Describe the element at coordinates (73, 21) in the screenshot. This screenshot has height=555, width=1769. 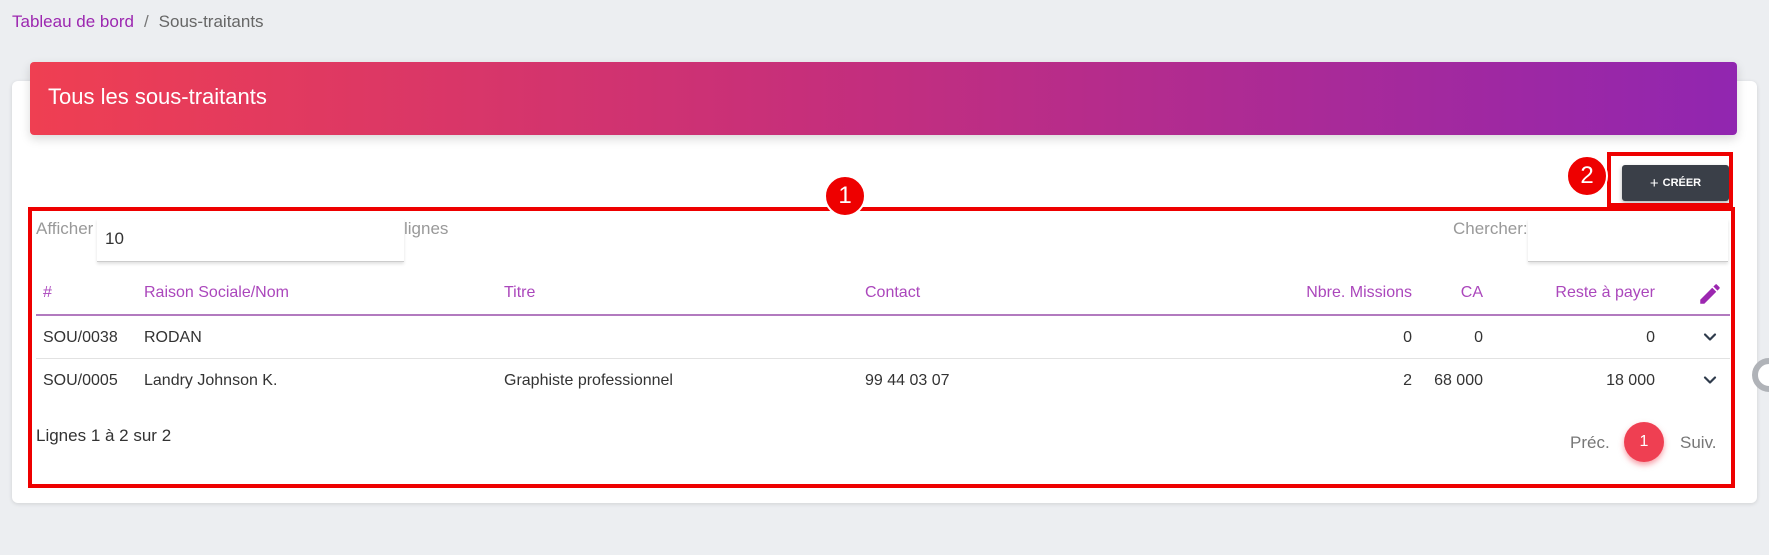
I see `breadcrumb-home-link: Tableau de bord` at that location.